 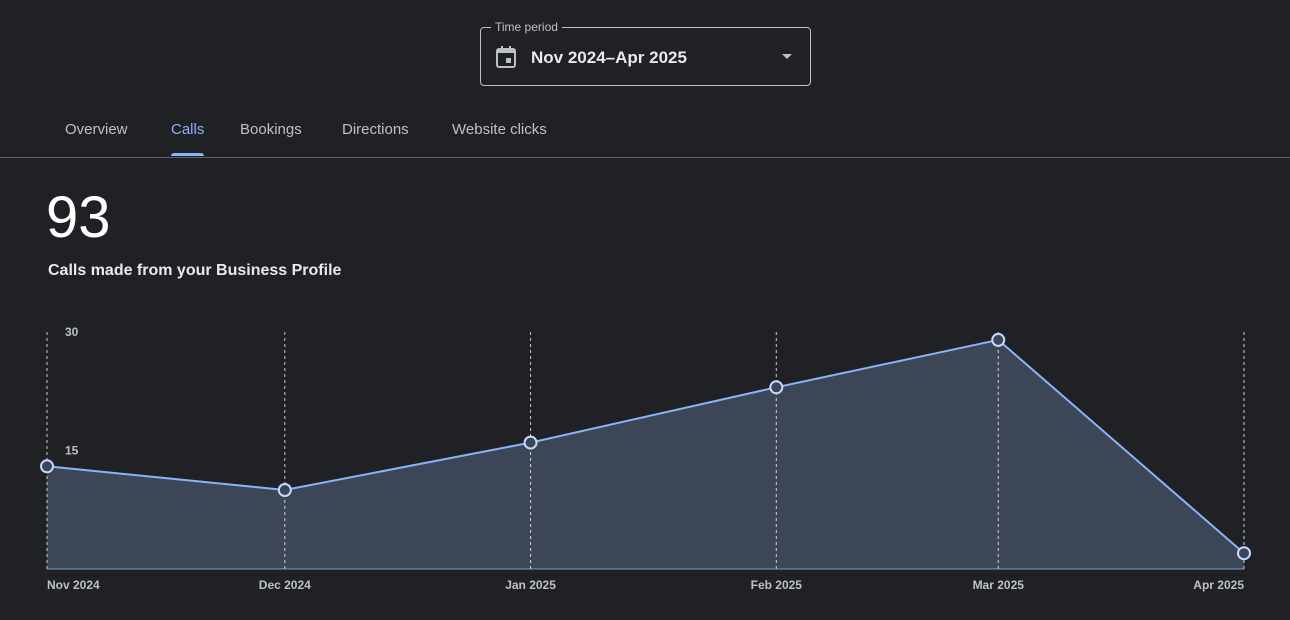 I want to click on data-point-nov-2024, so click(x=47, y=466).